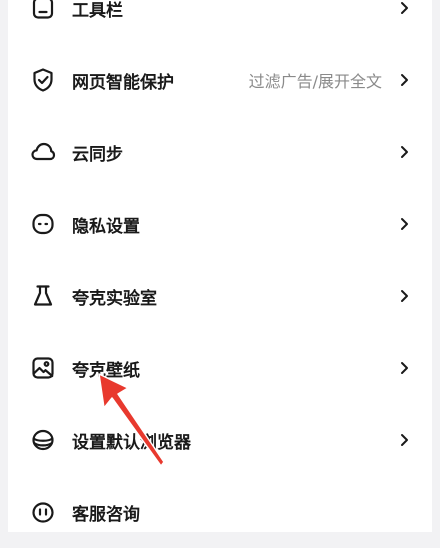 The width and height of the screenshot is (440, 548). I want to click on menu-item-customer-service: 客服咨询, so click(220, 512).